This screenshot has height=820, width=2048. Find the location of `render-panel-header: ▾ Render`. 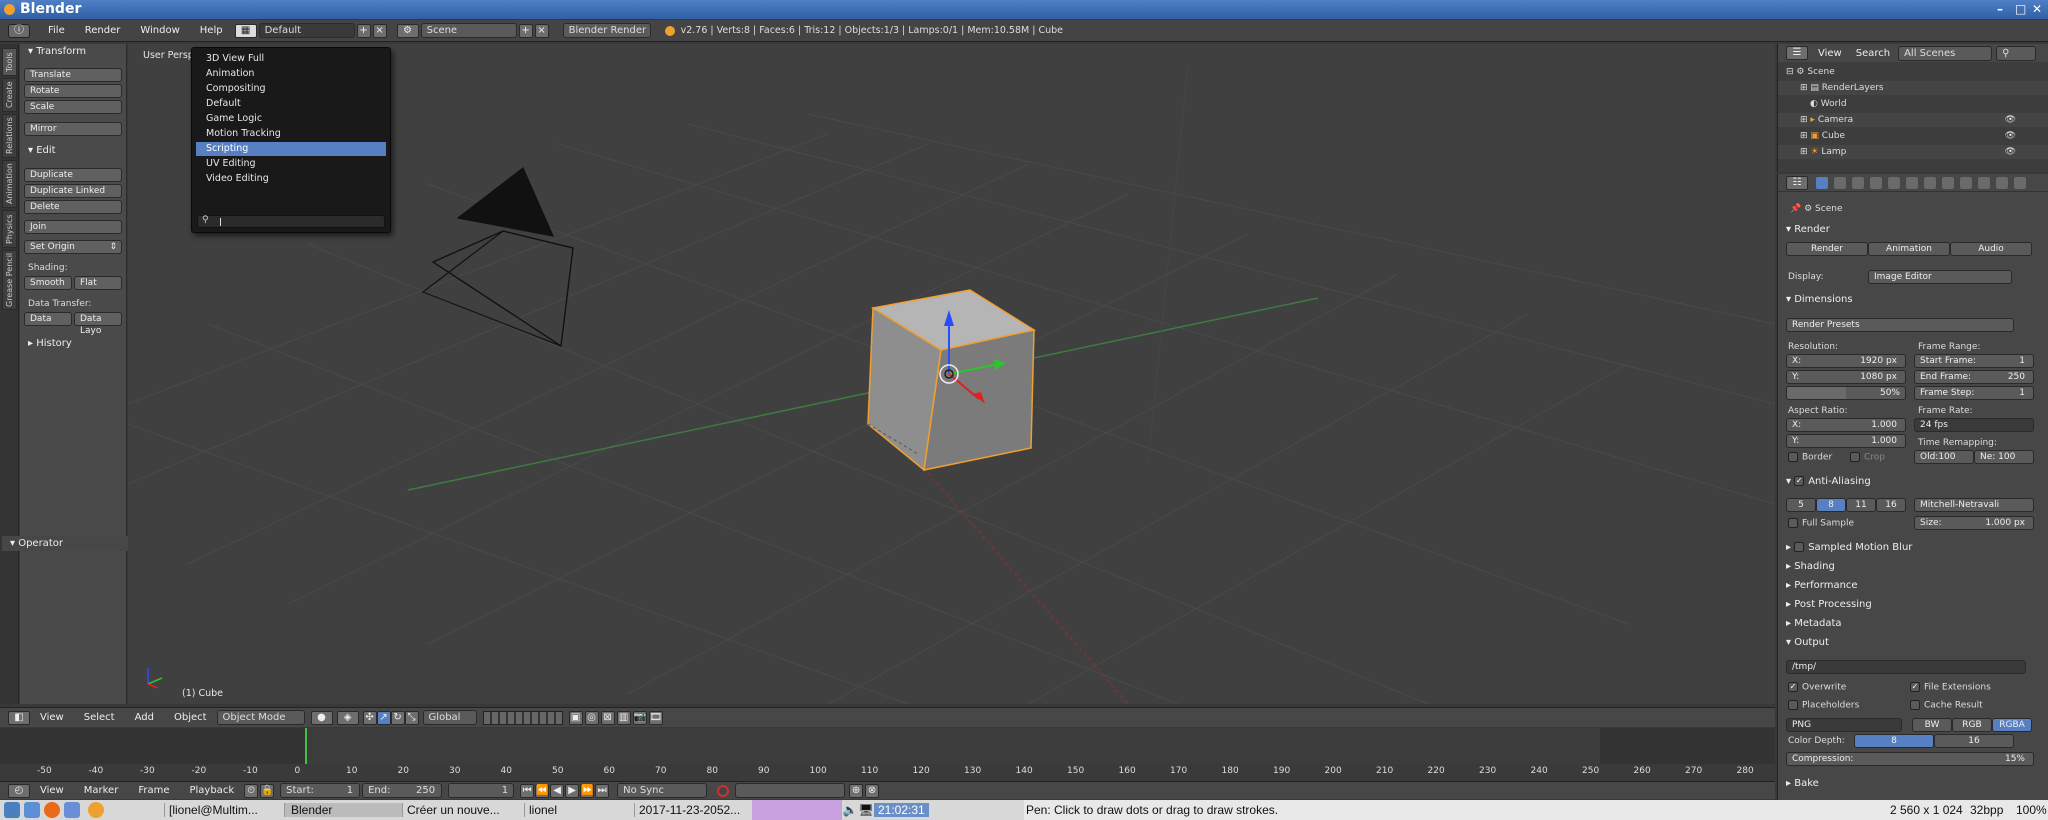

render-panel-header: ▾ Render is located at coordinates (1808, 229).